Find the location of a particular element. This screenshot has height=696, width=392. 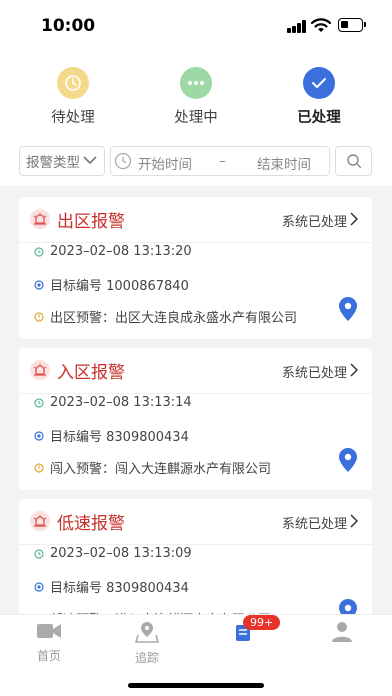

alarm-title: 低速报警 is located at coordinates (91, 524).